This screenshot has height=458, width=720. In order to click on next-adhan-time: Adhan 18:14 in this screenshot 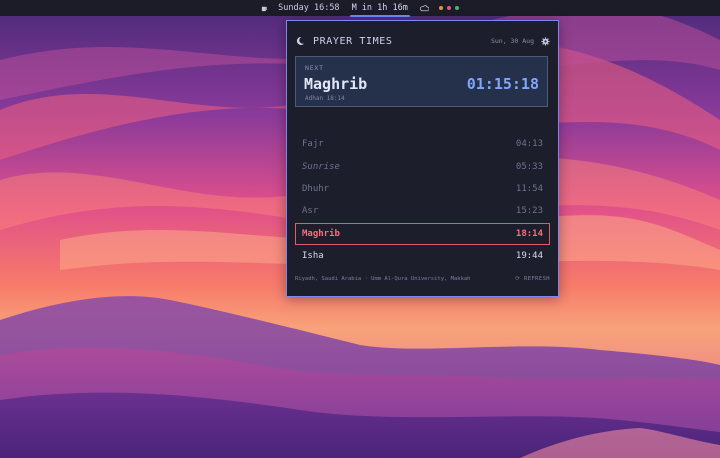, I will do `click(325, 98)`.